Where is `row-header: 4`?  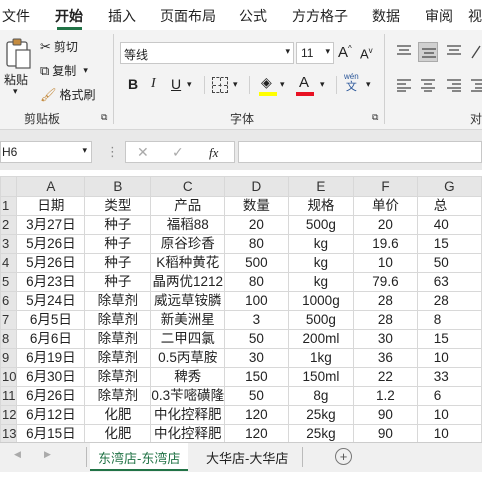 row-header: 4 is located at coordinates (9, 263).